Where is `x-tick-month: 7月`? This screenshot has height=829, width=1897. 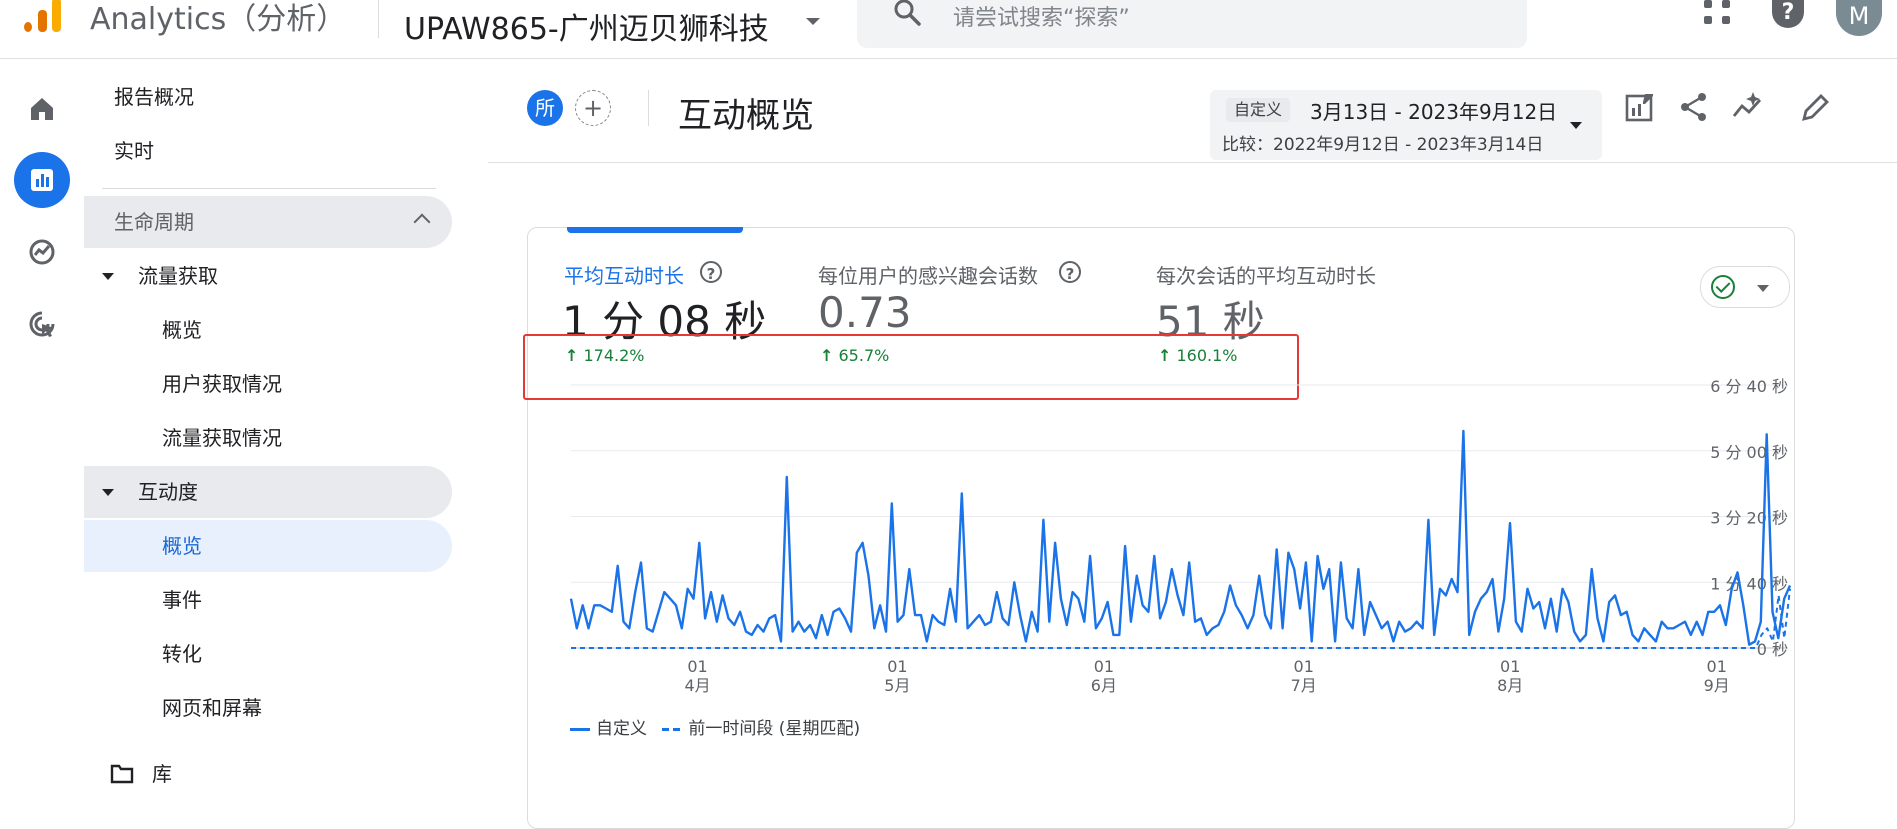 x-tick-month: 7月 is located at coordinates (1304, 685).